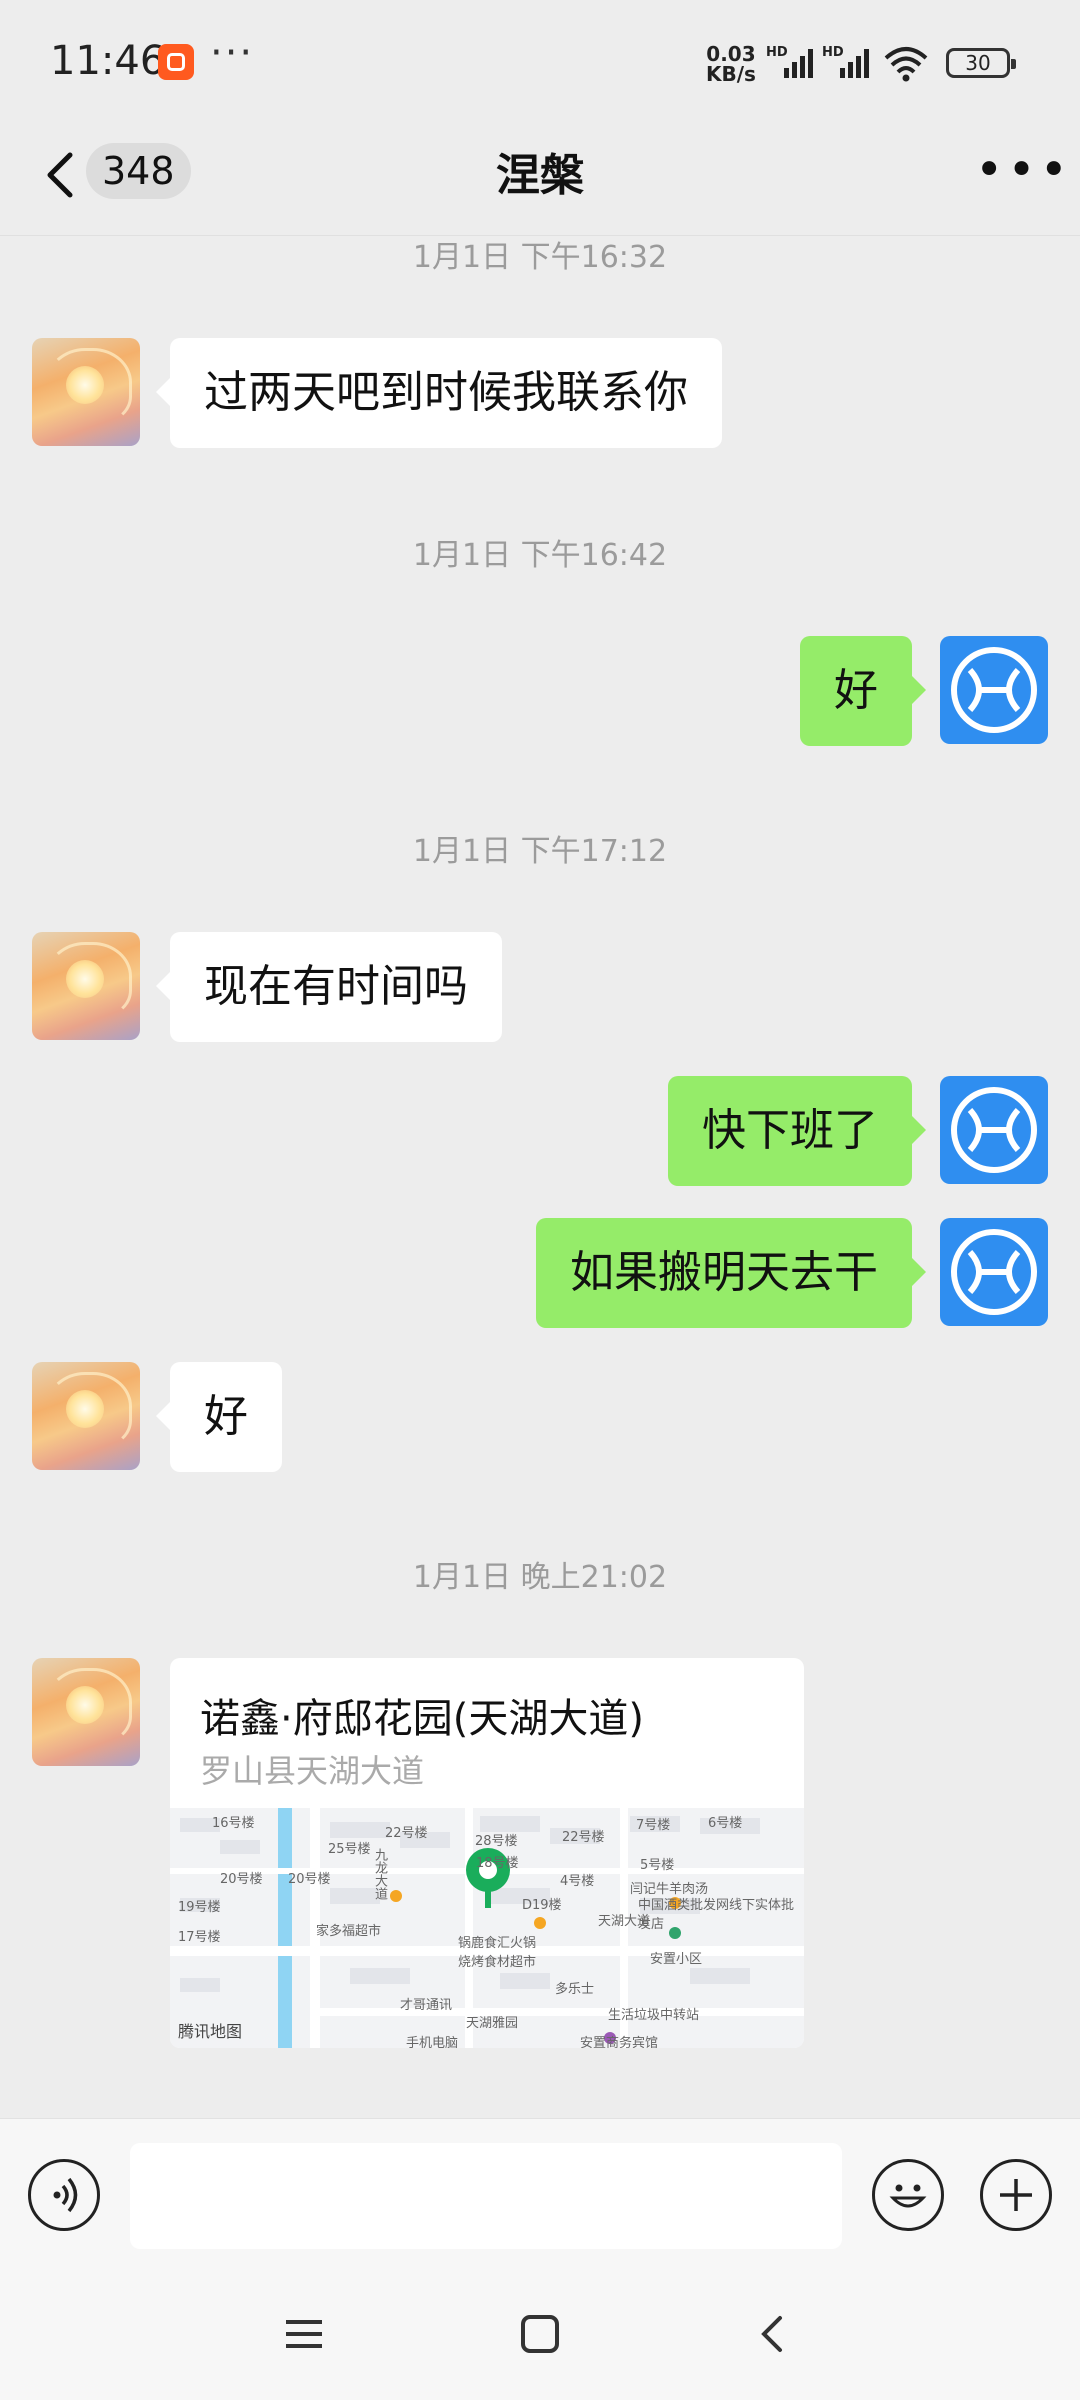 The image size is (1080, 2400). Describe the element at coordinates (906, 64) in the screenshot. I see `wifi-icon` at that location.